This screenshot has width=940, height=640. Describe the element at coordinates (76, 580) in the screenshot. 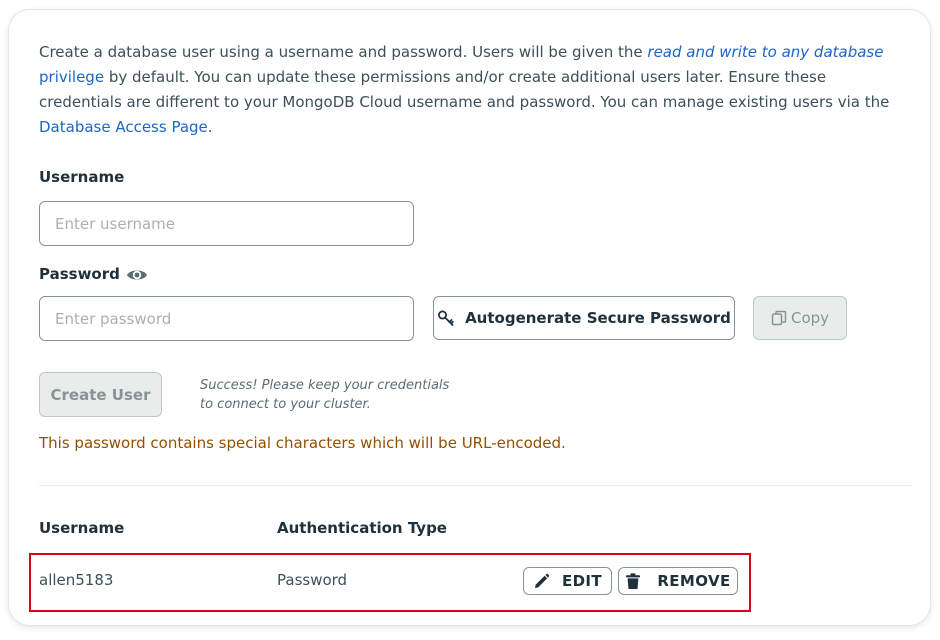

I see `user-row-username: allen5183` at that location.